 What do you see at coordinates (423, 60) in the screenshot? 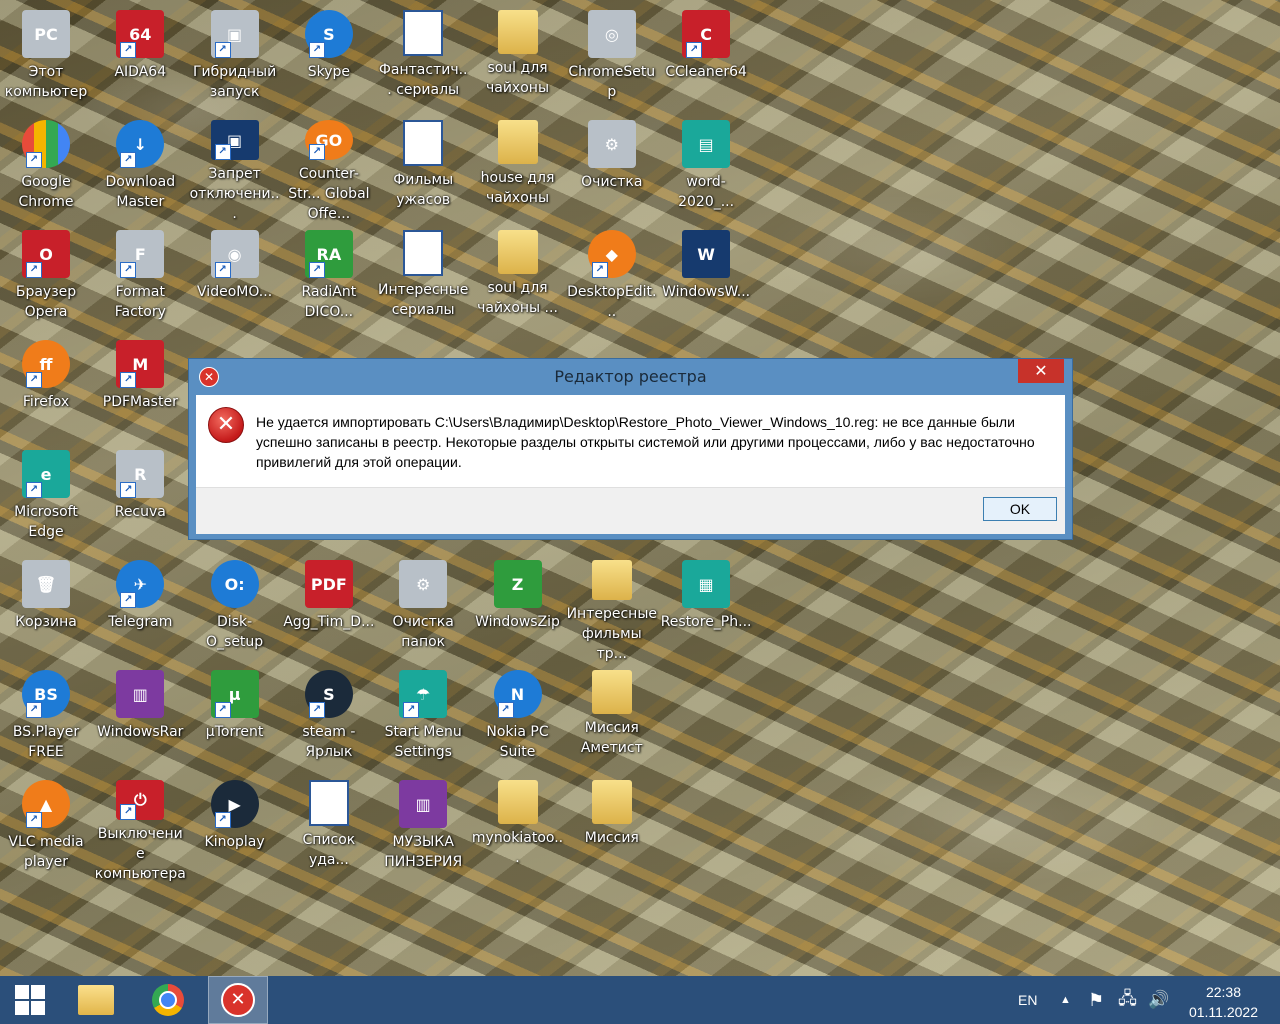
I see `desktop-icon: W Фантастич... сериалы` at bounding box center [423, 60].